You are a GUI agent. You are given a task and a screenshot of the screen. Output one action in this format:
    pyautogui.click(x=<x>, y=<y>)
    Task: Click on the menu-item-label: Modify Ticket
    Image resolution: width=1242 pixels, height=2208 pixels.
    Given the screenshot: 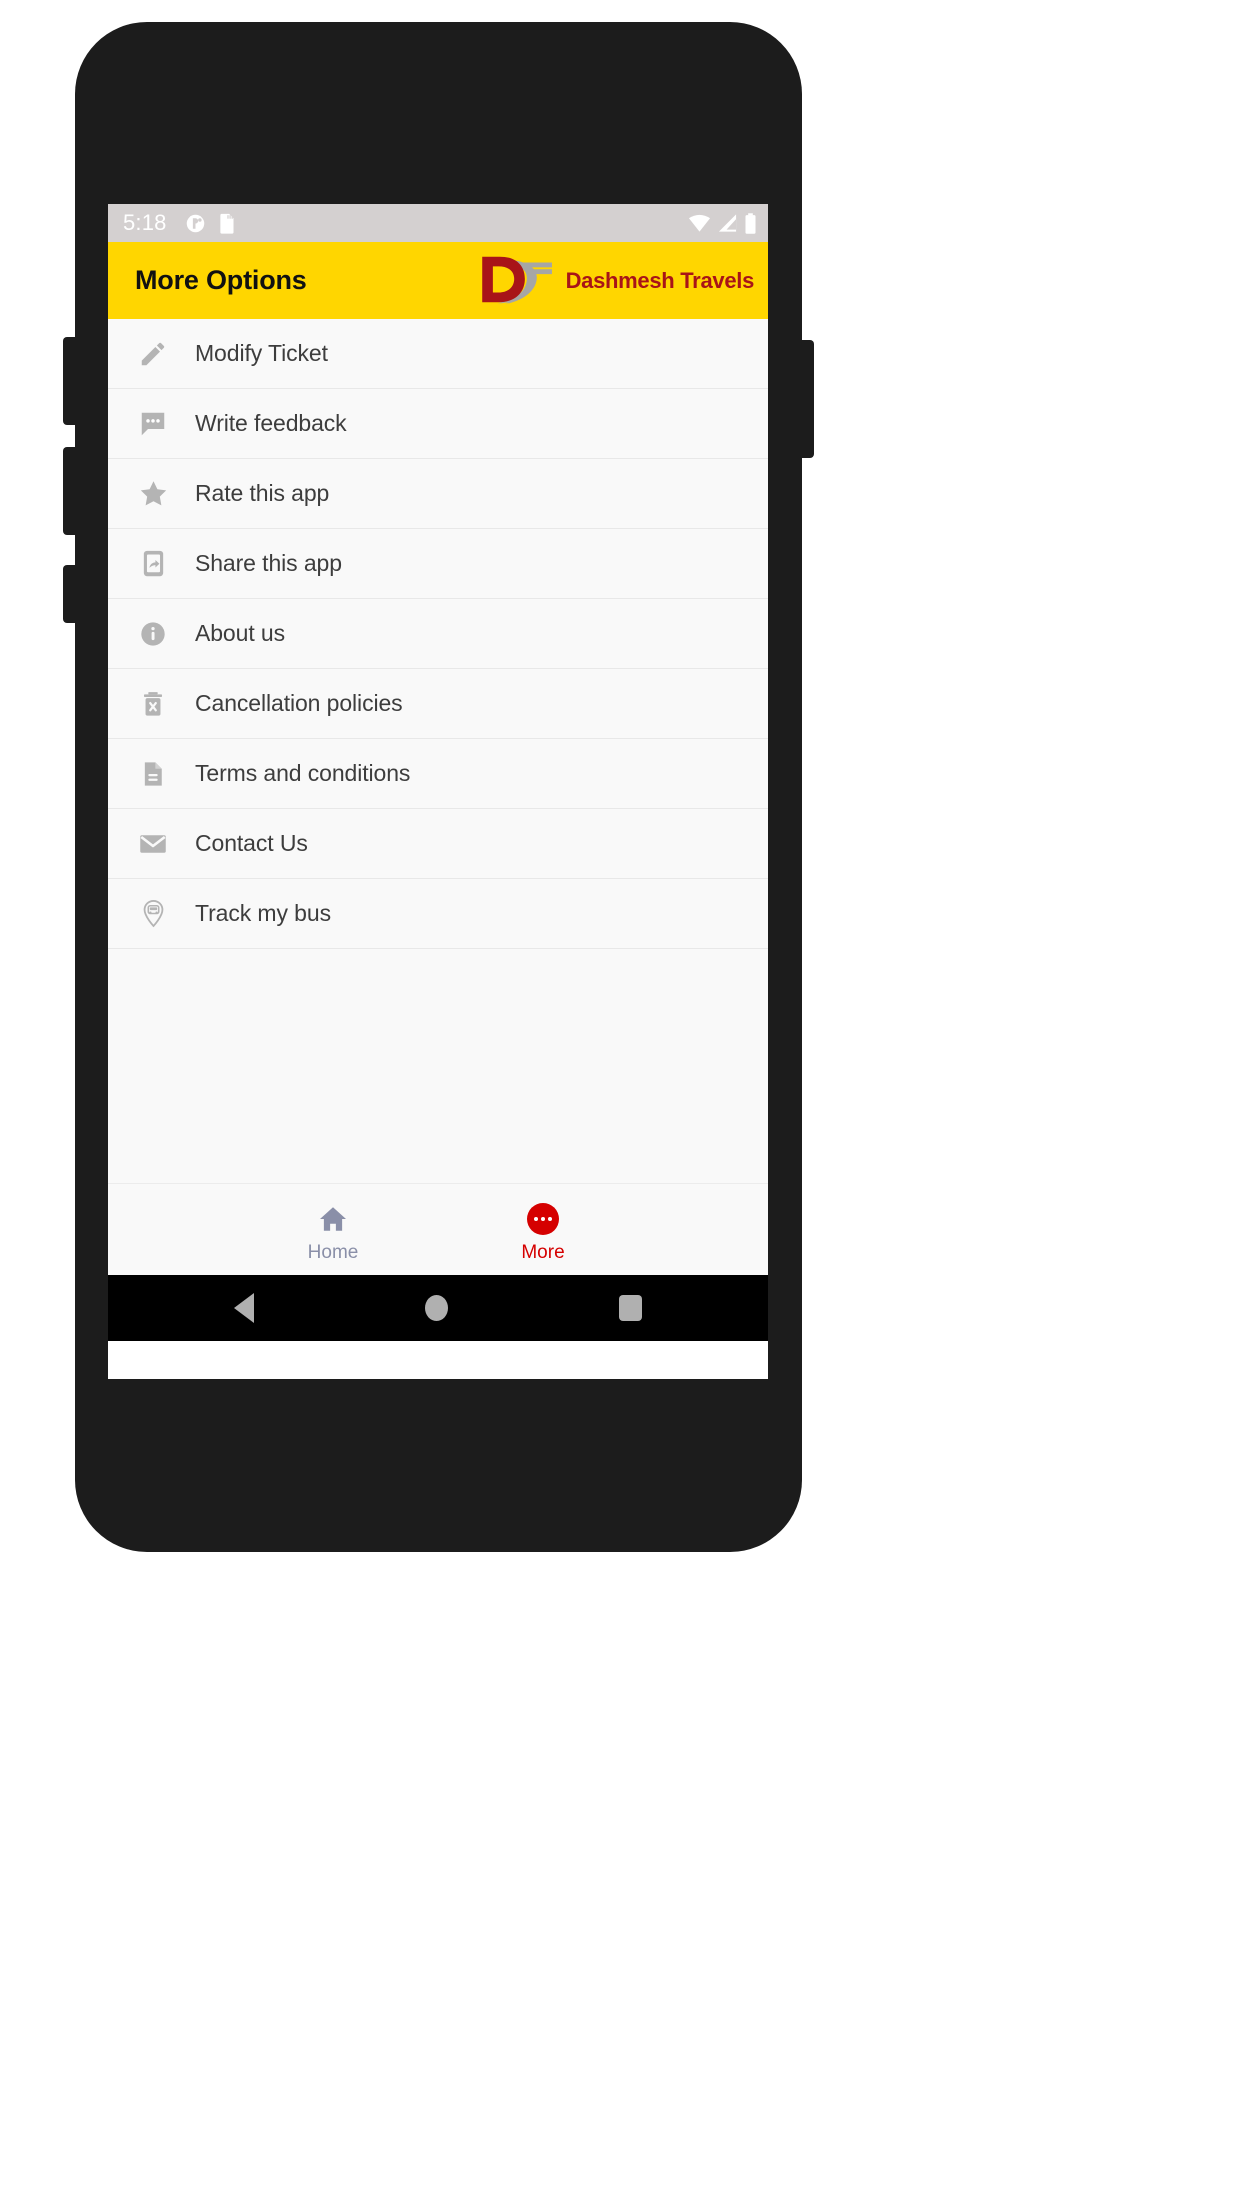 What is the action you would take?
    pyautogui.click(x=261, y=353)
    